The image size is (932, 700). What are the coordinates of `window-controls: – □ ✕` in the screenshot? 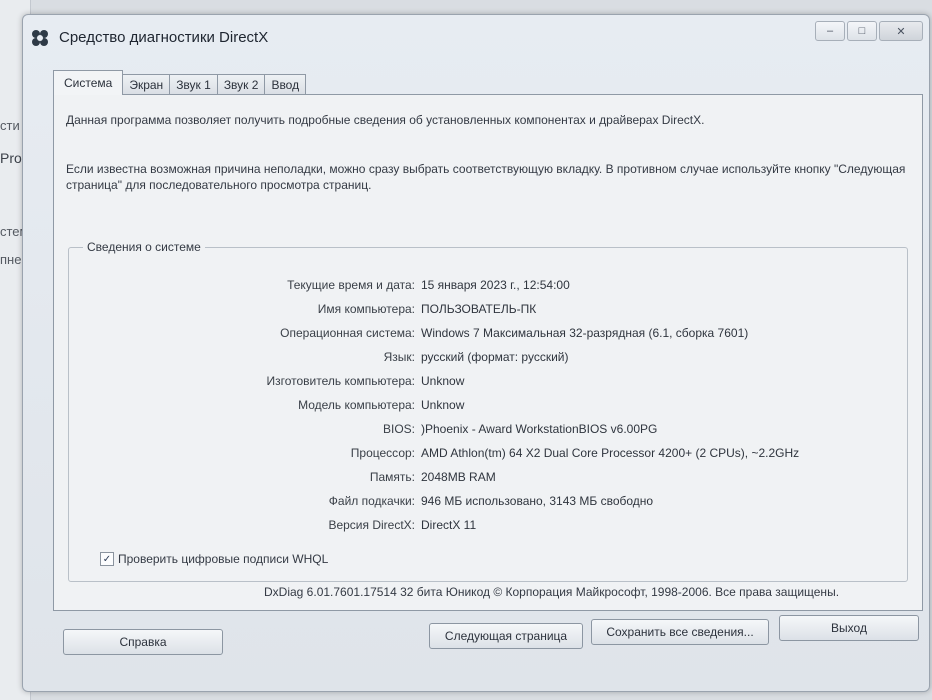 It's located at (869, 31).